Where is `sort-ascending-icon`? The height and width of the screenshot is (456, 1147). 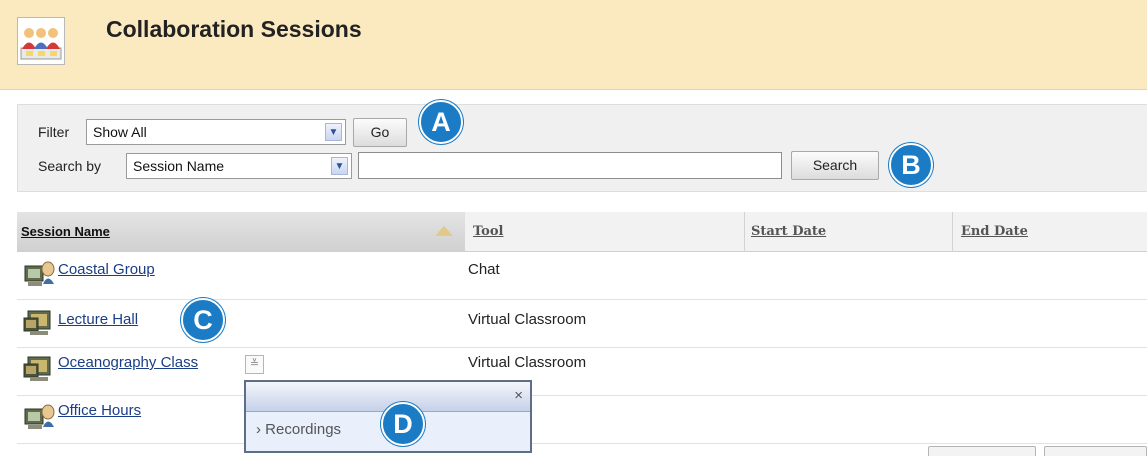 sort-ascending-icon is located at coordinates (444, 231).